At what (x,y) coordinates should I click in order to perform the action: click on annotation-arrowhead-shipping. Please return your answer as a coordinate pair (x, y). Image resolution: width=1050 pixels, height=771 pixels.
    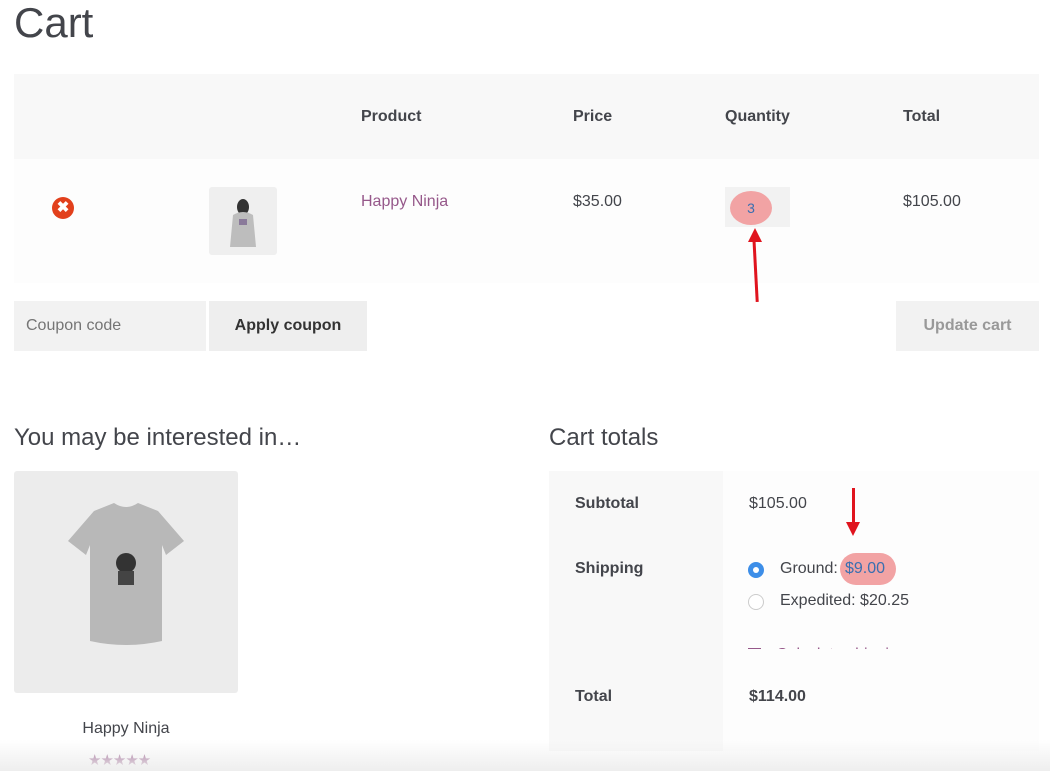
    Looking at the image, I should click on (853, 529).